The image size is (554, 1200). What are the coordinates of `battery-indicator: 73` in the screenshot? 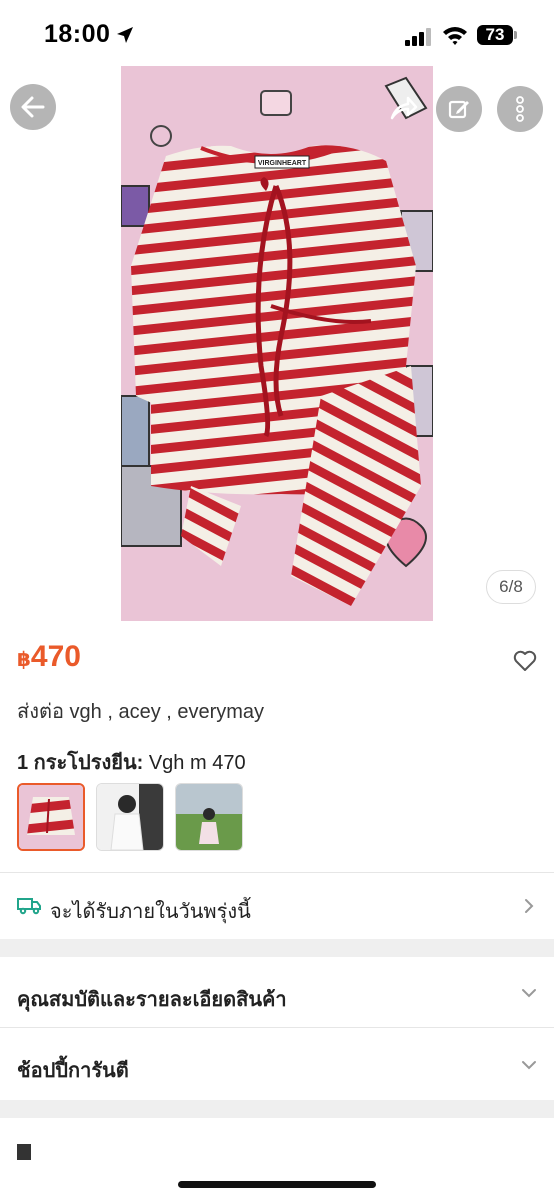 It's located at (495, 35).